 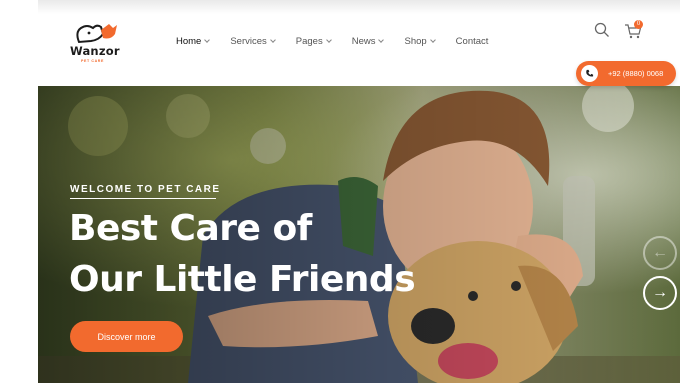 What do you see at coordinates (589, 73) in the screenshot?
I see `phone-icon` at bounding box center [589, 73].